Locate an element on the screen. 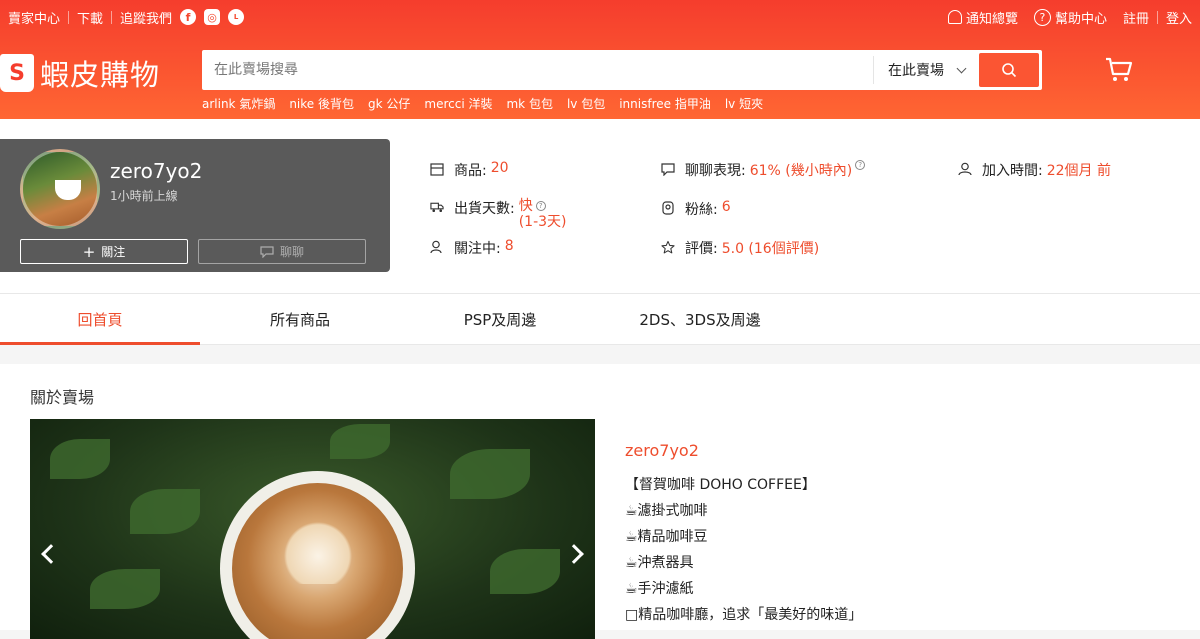 The width and height of the screenshot is (1200, 639). login-link: 登入 is located at coordinates (1179, 17).